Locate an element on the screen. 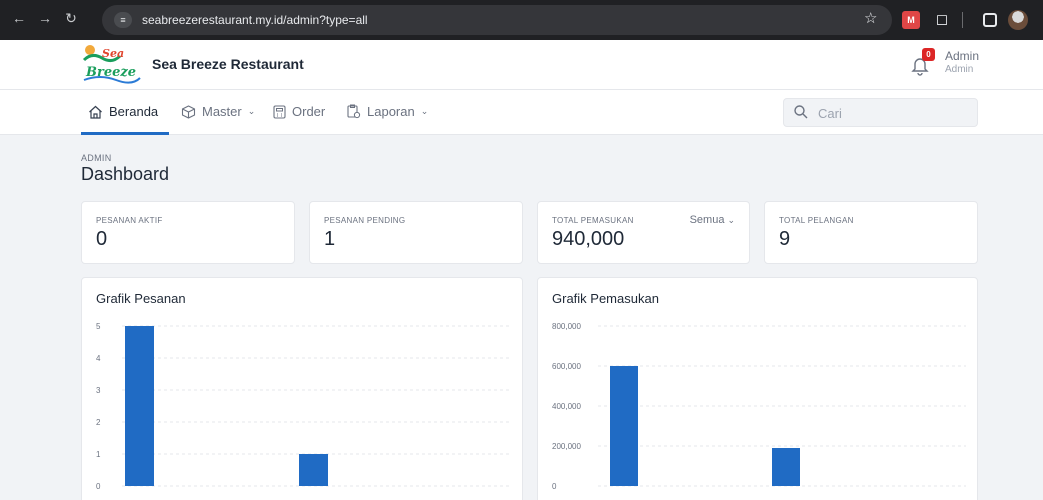 The width and height of the screenshot is (1043, 500). y-tick-label: 5 is located at coordinates (98, 326).